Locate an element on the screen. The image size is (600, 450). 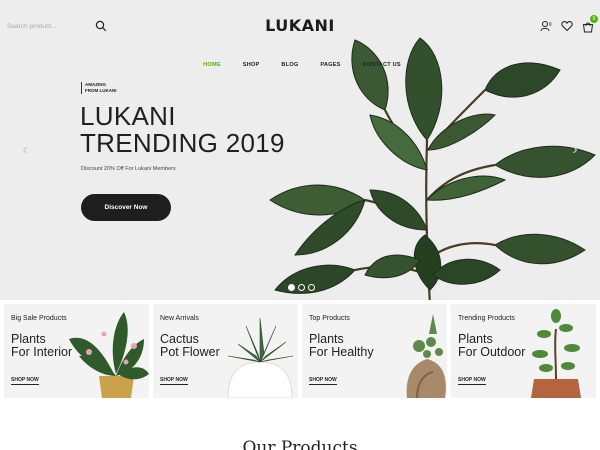
nav-item-shop: SHOP is located at coordinates (251, 65).